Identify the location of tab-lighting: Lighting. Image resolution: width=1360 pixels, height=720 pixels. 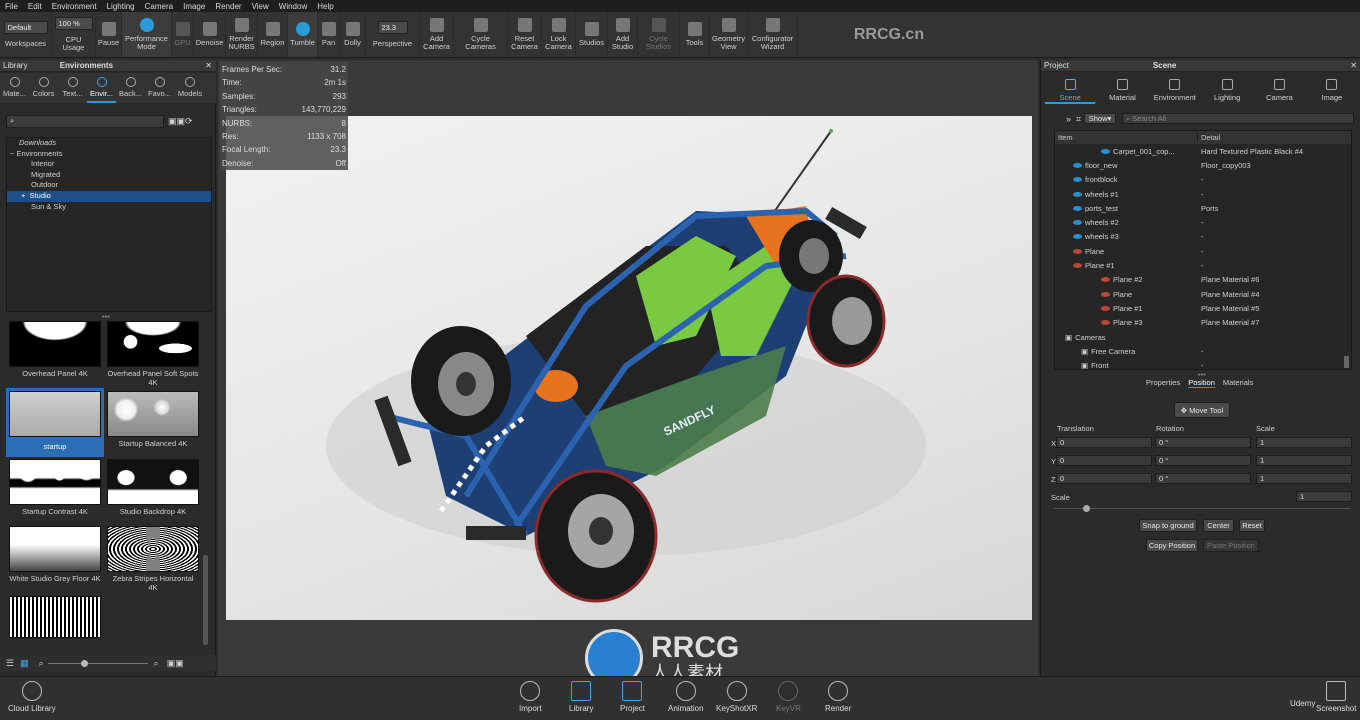
(1227, 90).